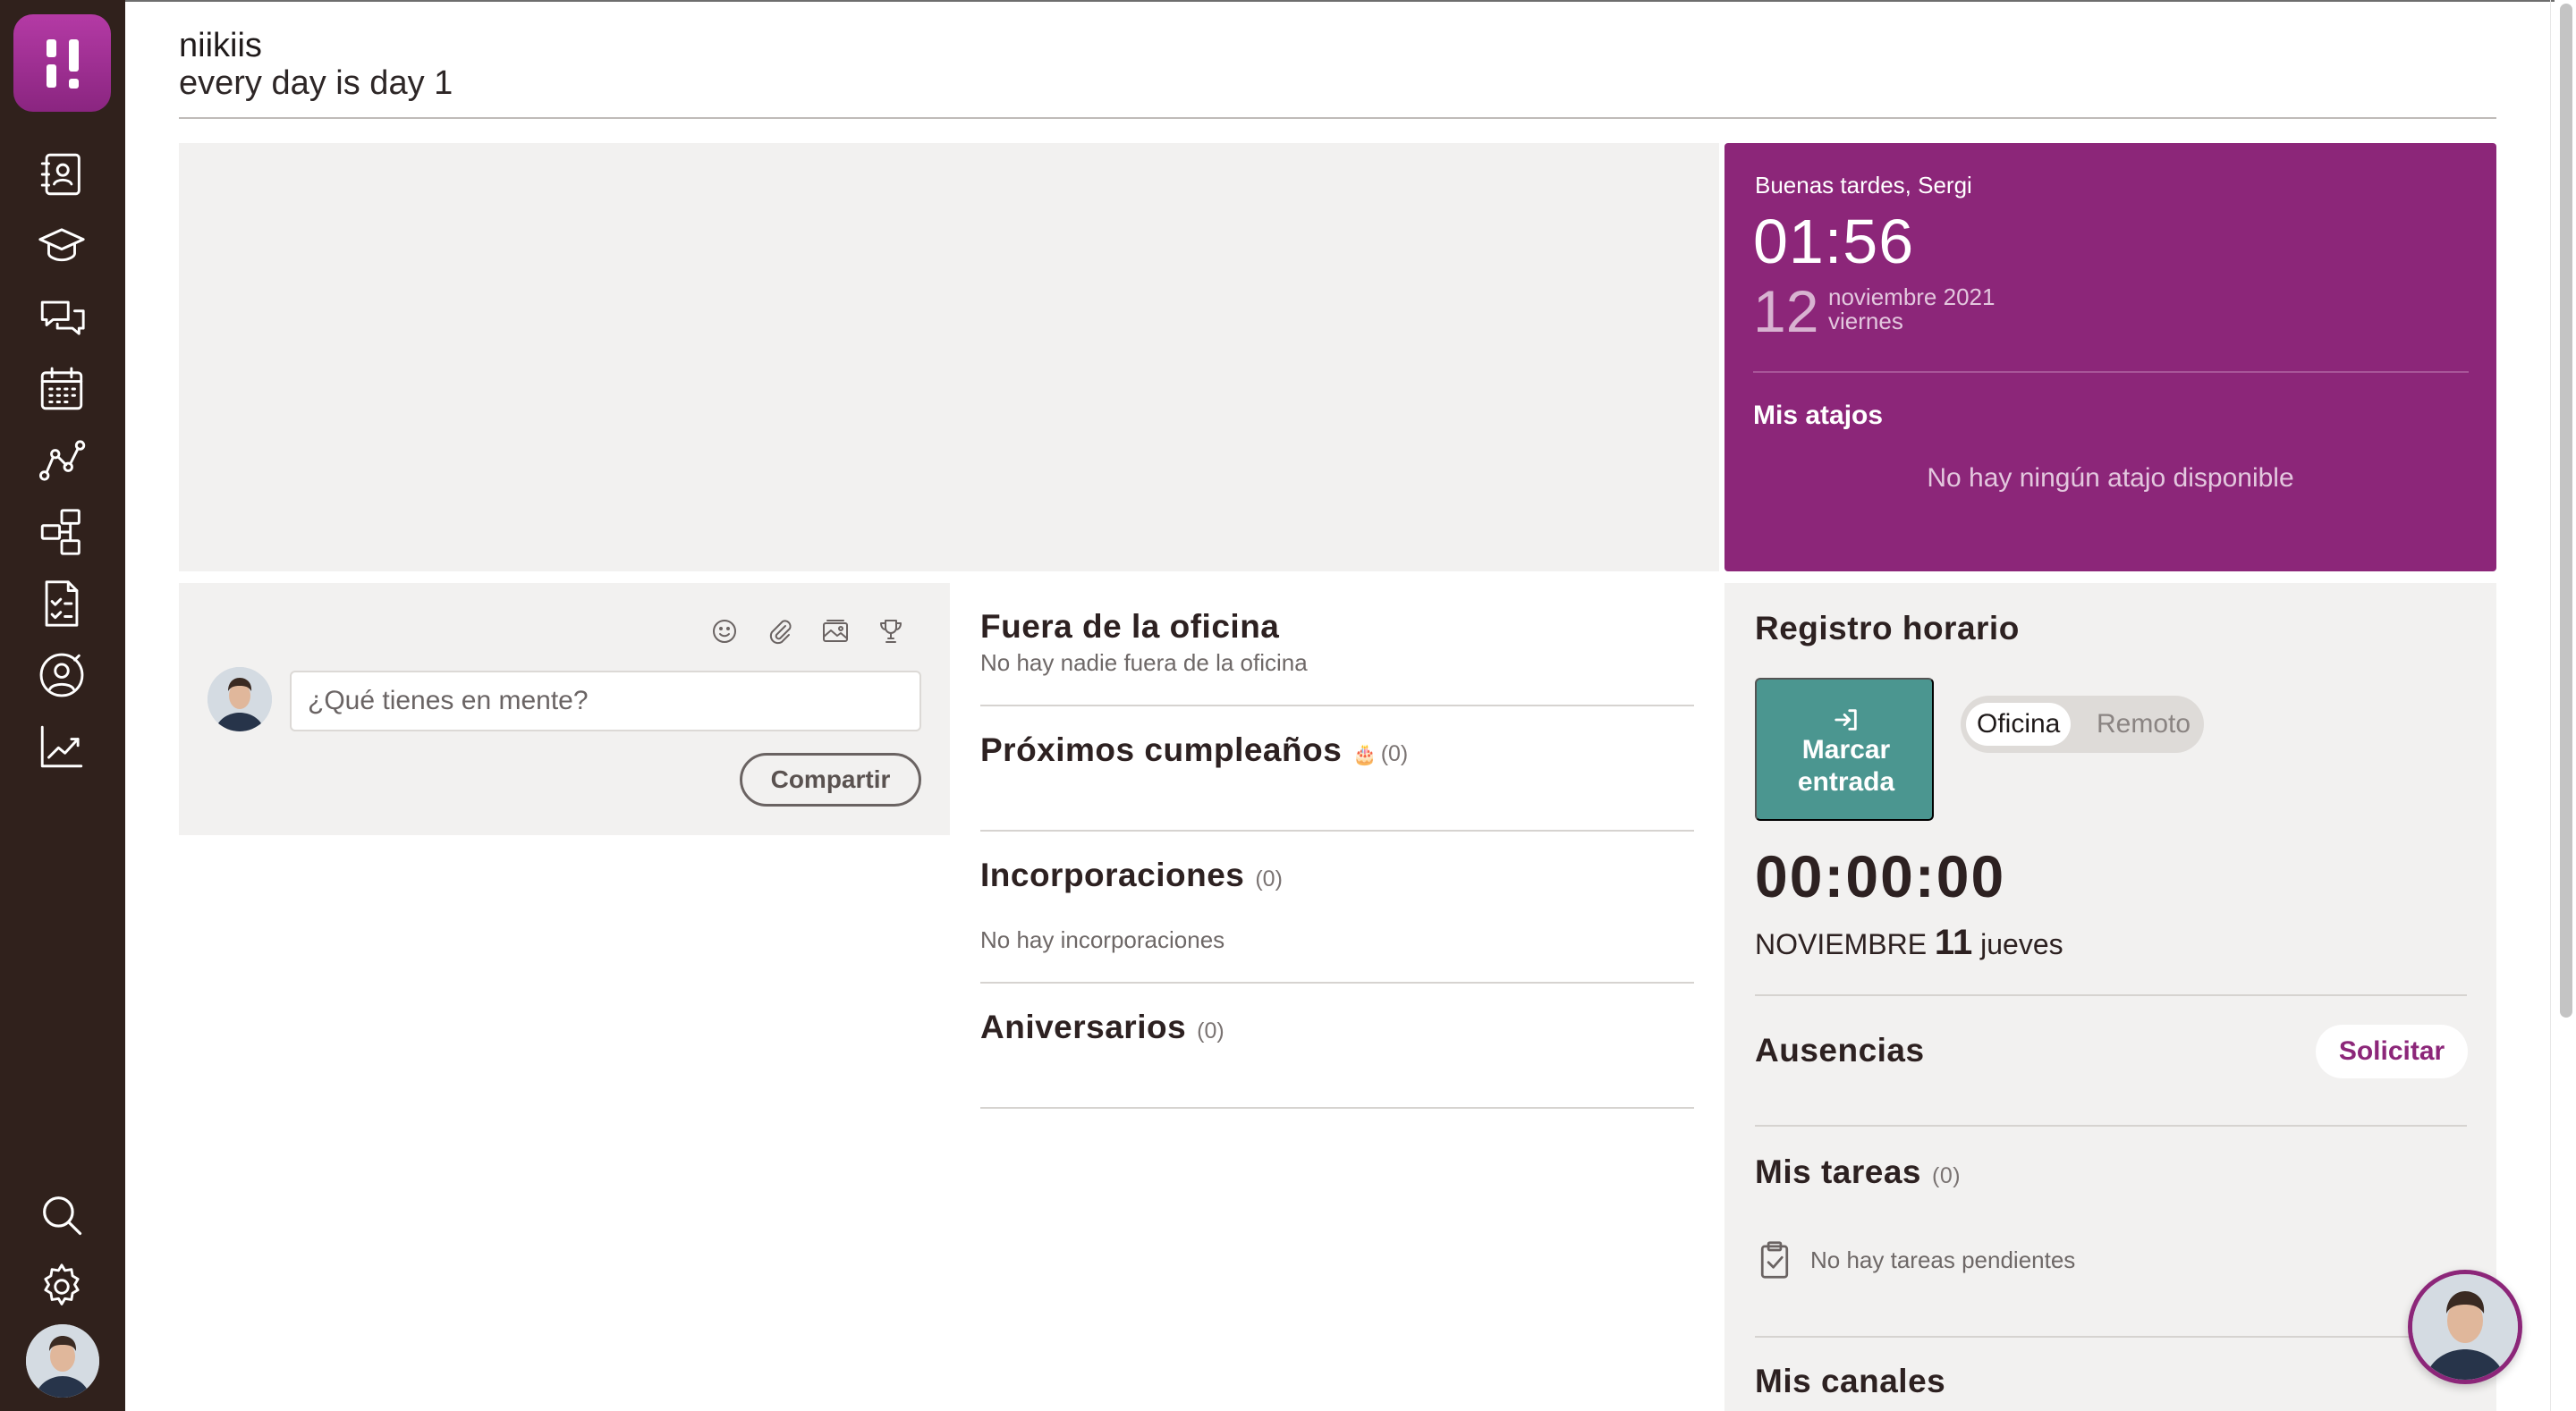 This screenshot has height=1411, width=2576. What do you see at coordinates (2110, 478) in the screenshot?
I see `shortcuts-empty: No hay ningún atajo disponible` at bounding box center [2110, 478].